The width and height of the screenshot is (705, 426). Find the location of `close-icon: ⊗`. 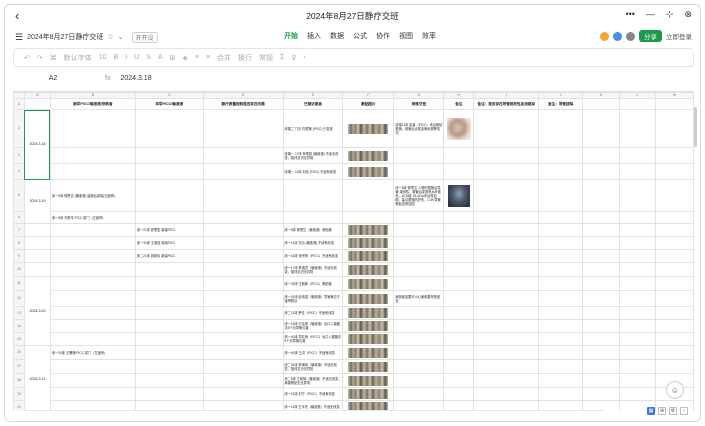

close-icon: ⊗ is located at coordinates (688, 14).